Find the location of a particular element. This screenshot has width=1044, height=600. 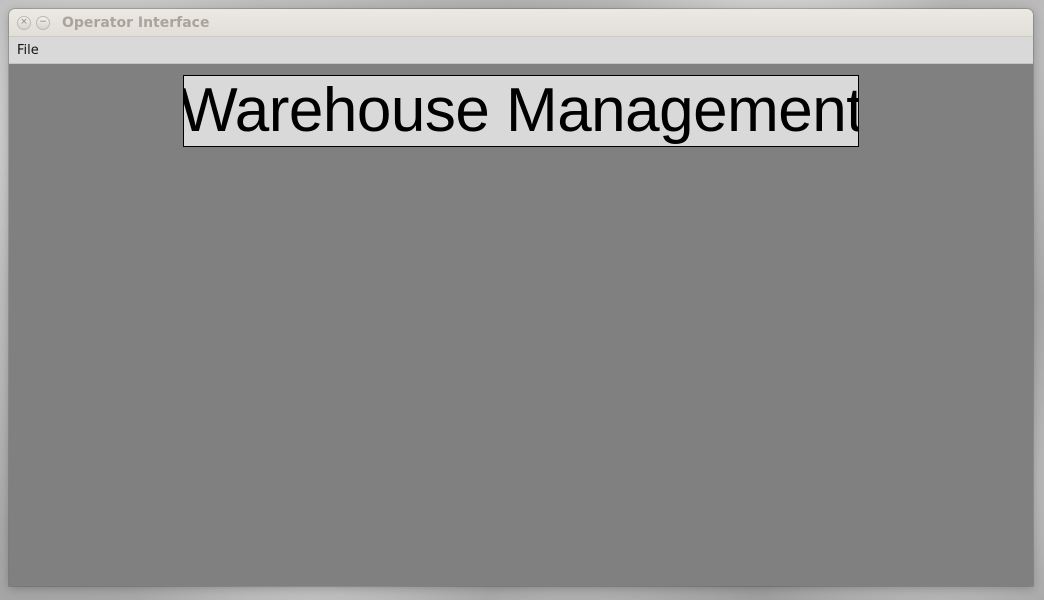

close-button: × is located at coordinates (24, 22).